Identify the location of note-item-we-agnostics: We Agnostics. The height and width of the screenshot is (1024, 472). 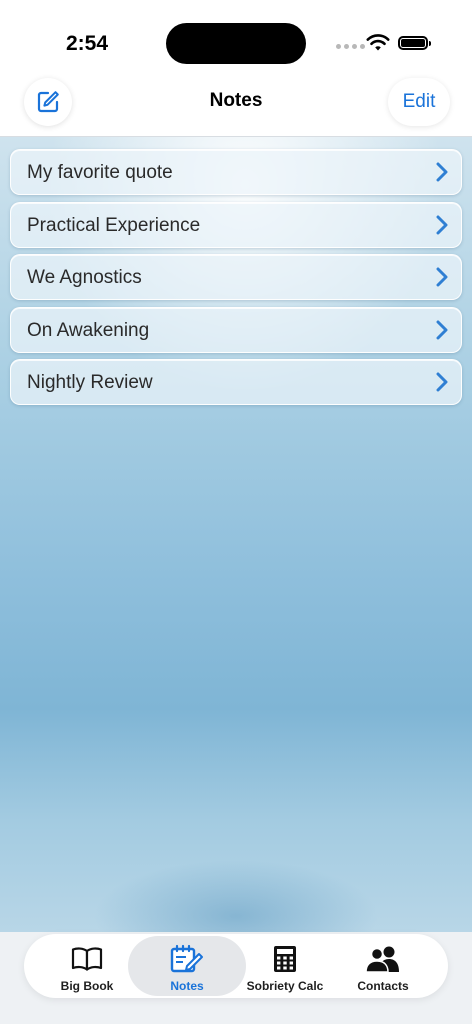
(236, 277).